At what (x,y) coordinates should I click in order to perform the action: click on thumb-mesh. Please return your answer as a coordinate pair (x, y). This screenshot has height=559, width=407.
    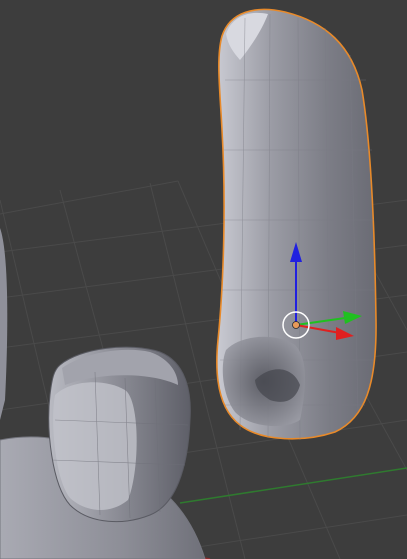
    Looking at the image, I should click on (119, 434).